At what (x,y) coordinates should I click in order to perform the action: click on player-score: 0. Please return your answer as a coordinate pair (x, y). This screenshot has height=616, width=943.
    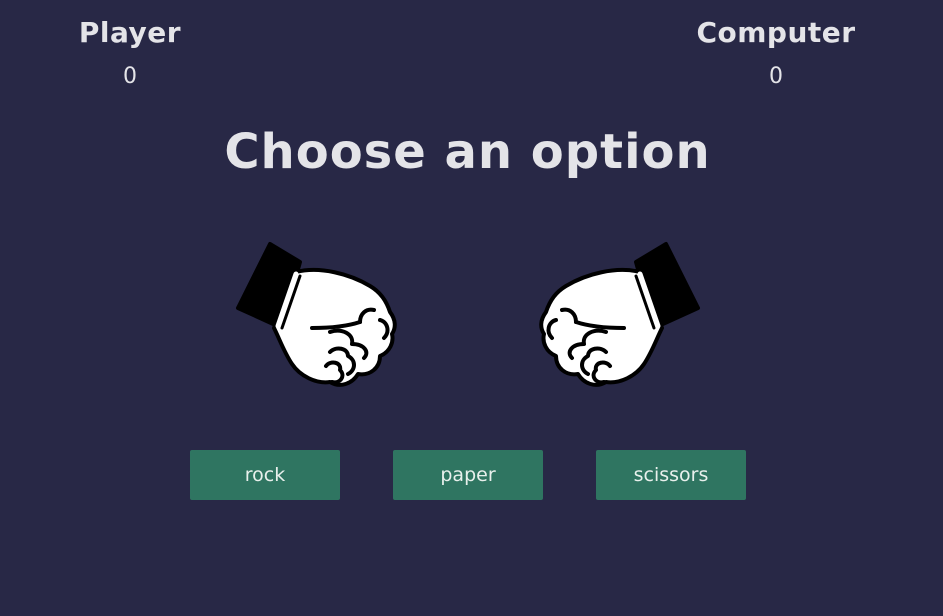
    Looking at the image, I should click on (130, 76).